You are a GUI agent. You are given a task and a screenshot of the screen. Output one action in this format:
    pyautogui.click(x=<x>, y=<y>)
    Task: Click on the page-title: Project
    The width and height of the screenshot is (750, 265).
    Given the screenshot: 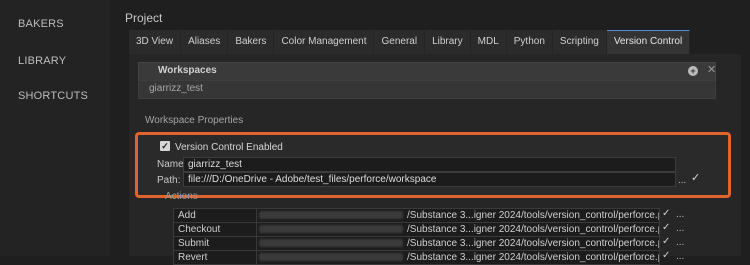 What is the action you would take?
    pyautogui.click(x=144, y=18)
    